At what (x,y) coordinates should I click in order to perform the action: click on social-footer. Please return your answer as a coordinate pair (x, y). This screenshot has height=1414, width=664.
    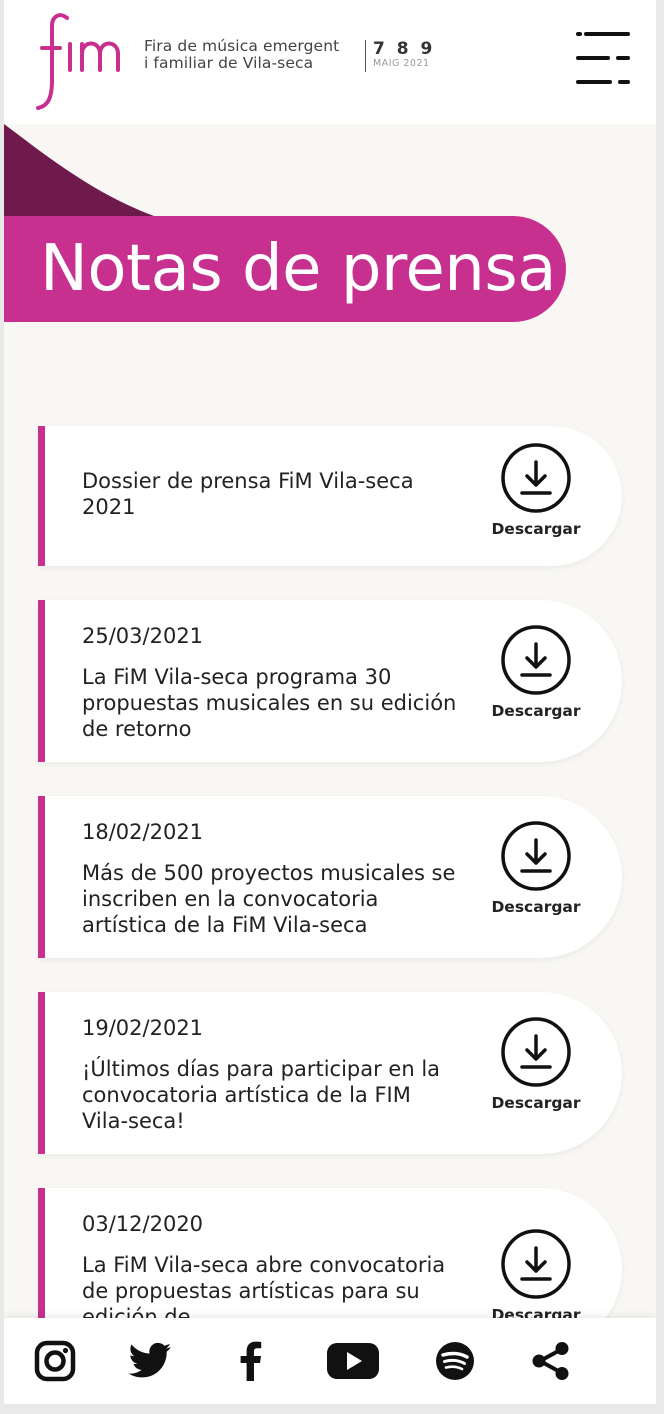
    Looking at the image, I should click on (330, 1361).